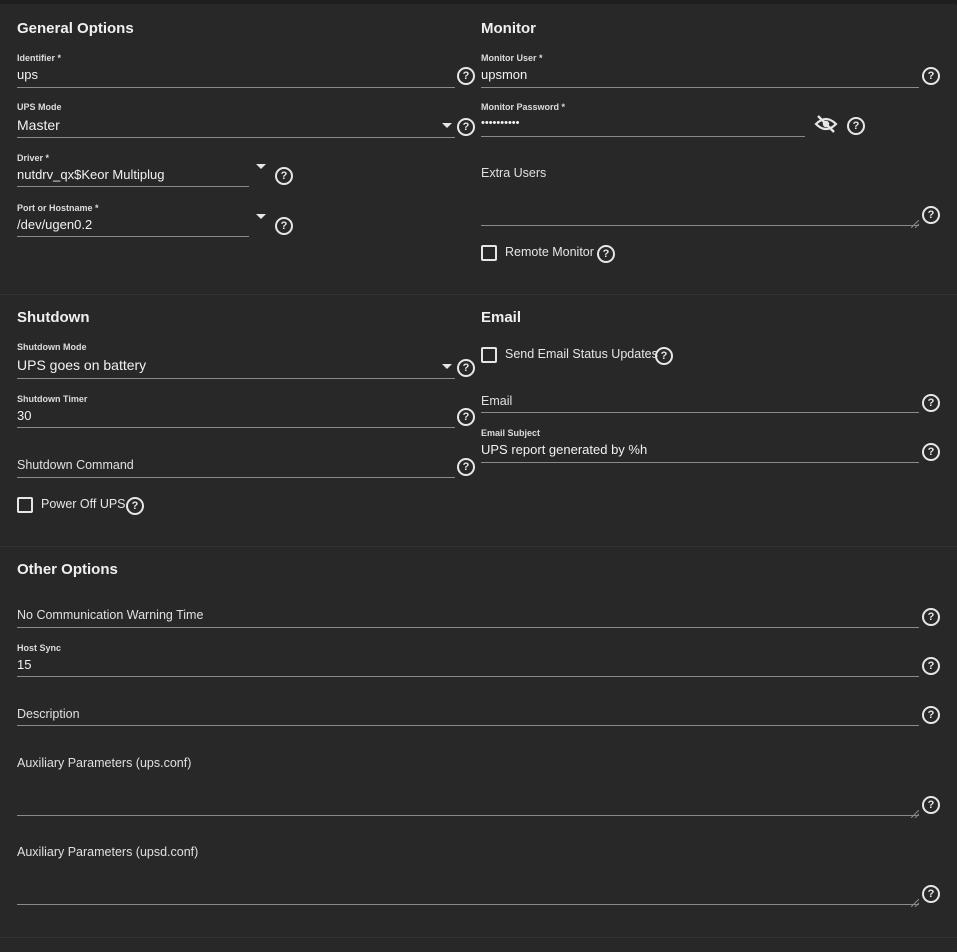 Image resolution: width=957 pixels, height=952 pixels. What do you see at coordinates (236, 77) in the screenshot?
I see `identifier-input: ups` at bounding box center [236, 77].